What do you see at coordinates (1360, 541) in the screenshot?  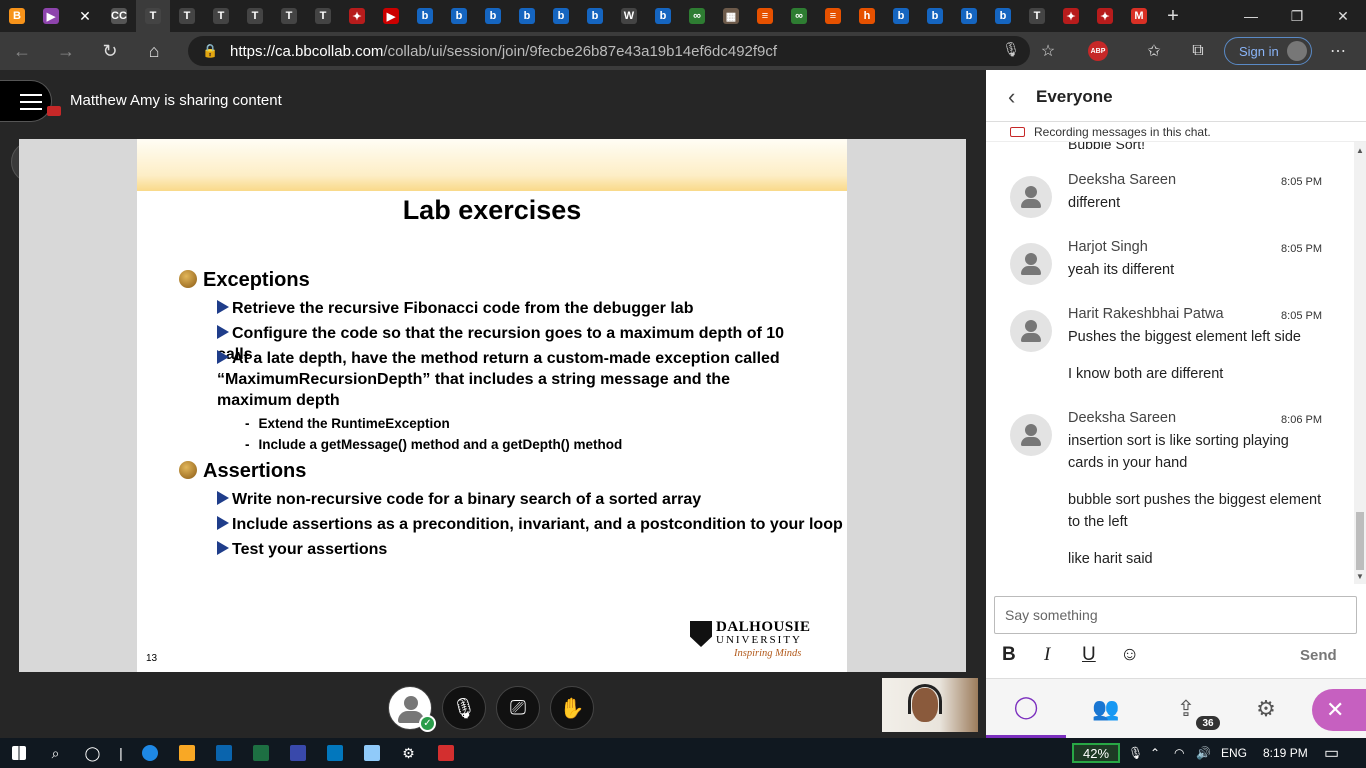 I see `scroll-thumb` at bounding box center [1360, 541].